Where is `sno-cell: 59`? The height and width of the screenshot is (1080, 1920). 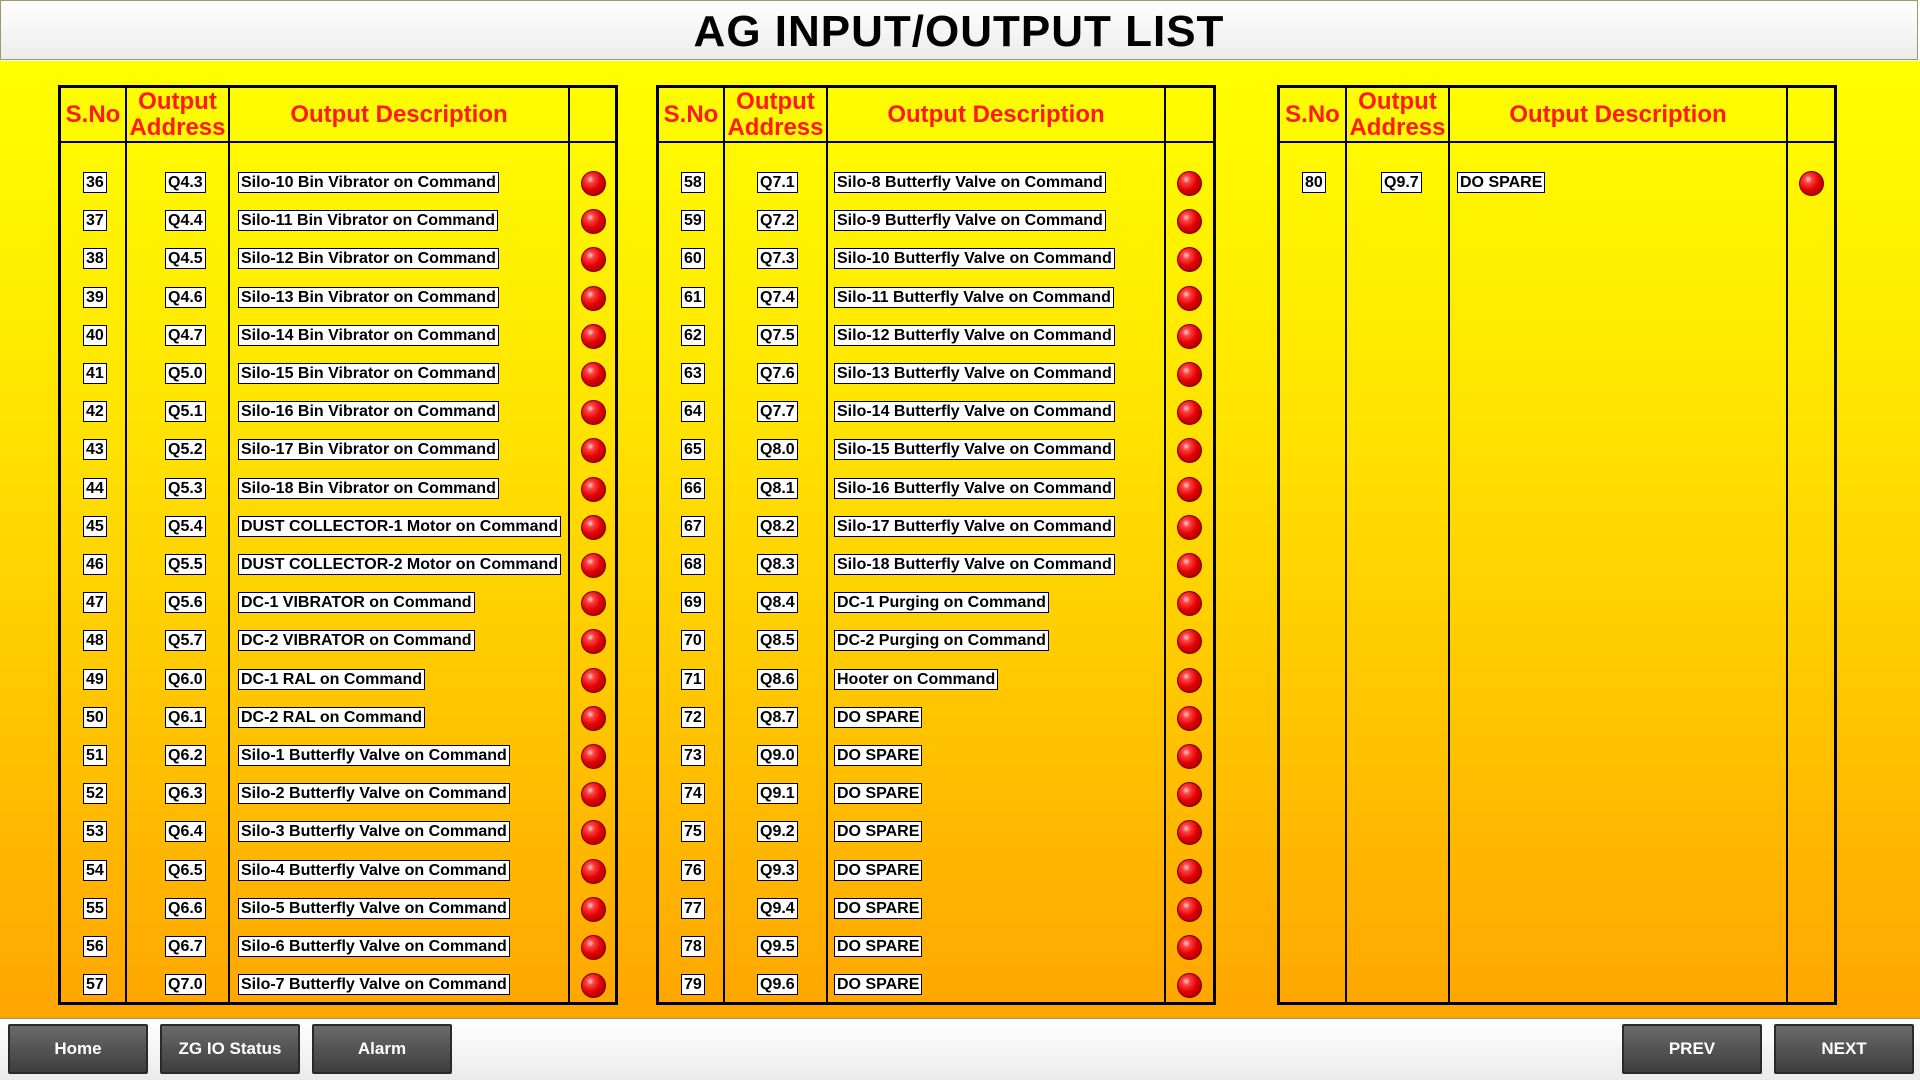
sno-cell: 59 is located at coordinates (693, 221).